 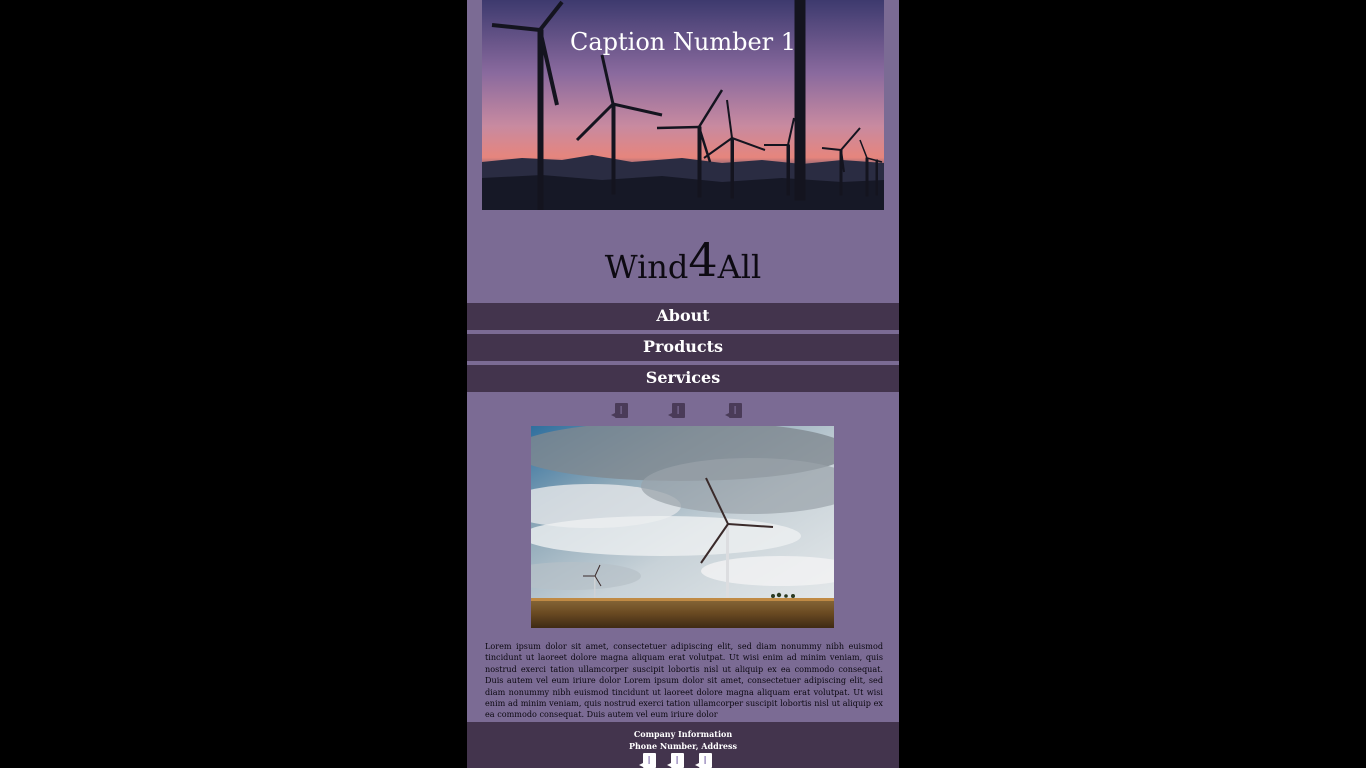 I want to click on footer-contact: Phone Number, Address, so click(x=683, y=746).